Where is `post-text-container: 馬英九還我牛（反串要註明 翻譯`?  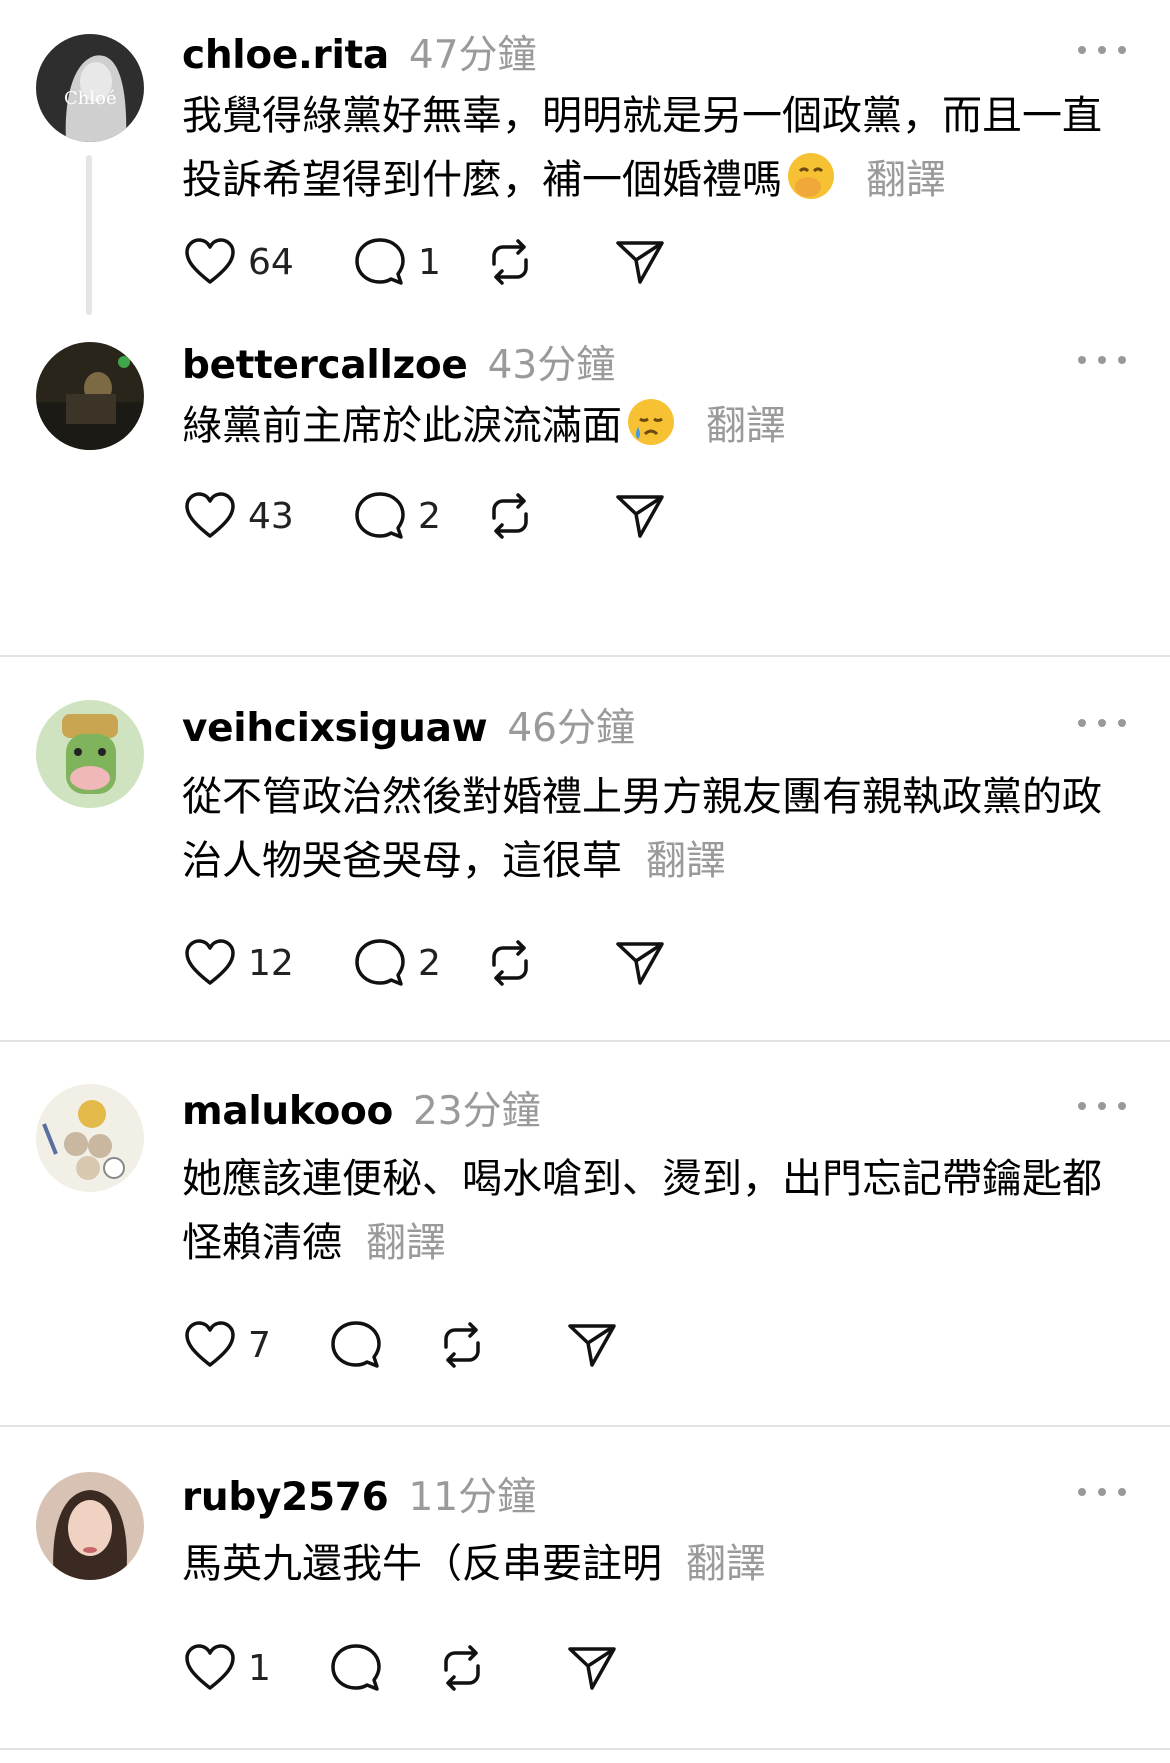 post-text-container: 馬英九還我牛（反串要註明 翻譯 is located at coordinates (657, 1564).